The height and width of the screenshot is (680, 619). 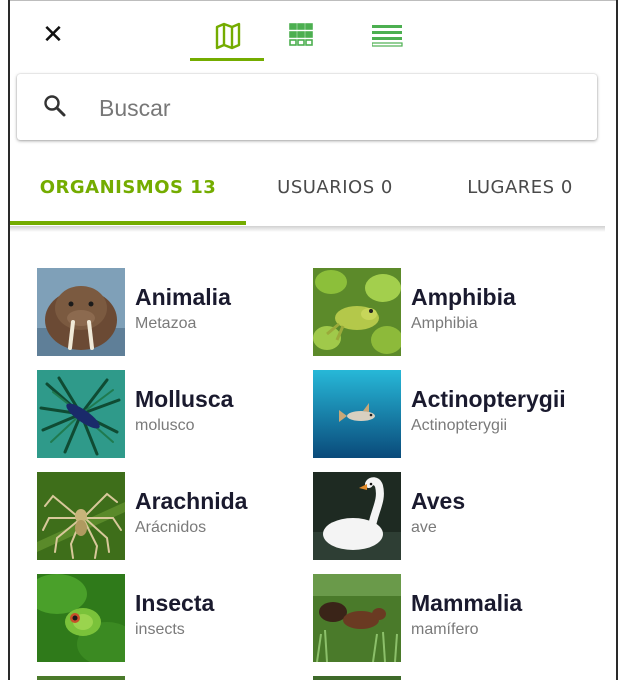 I want to click on taxon-common-name: ave, so click(x=424, y=527).